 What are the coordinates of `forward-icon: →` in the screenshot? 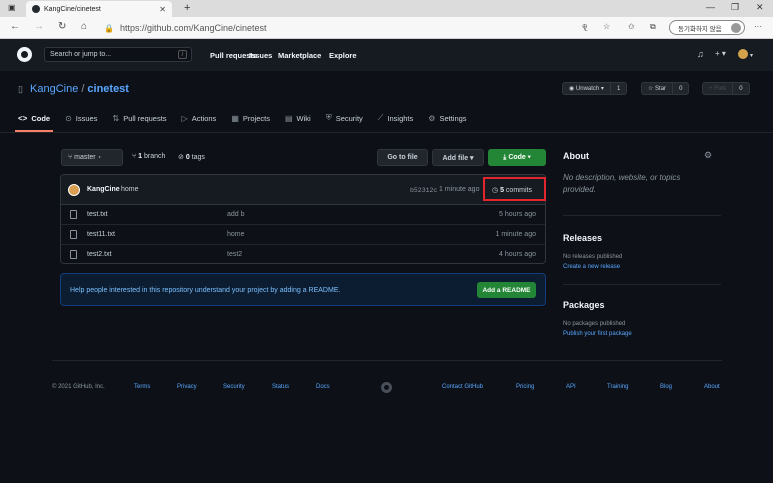 It's located at (39, 26).